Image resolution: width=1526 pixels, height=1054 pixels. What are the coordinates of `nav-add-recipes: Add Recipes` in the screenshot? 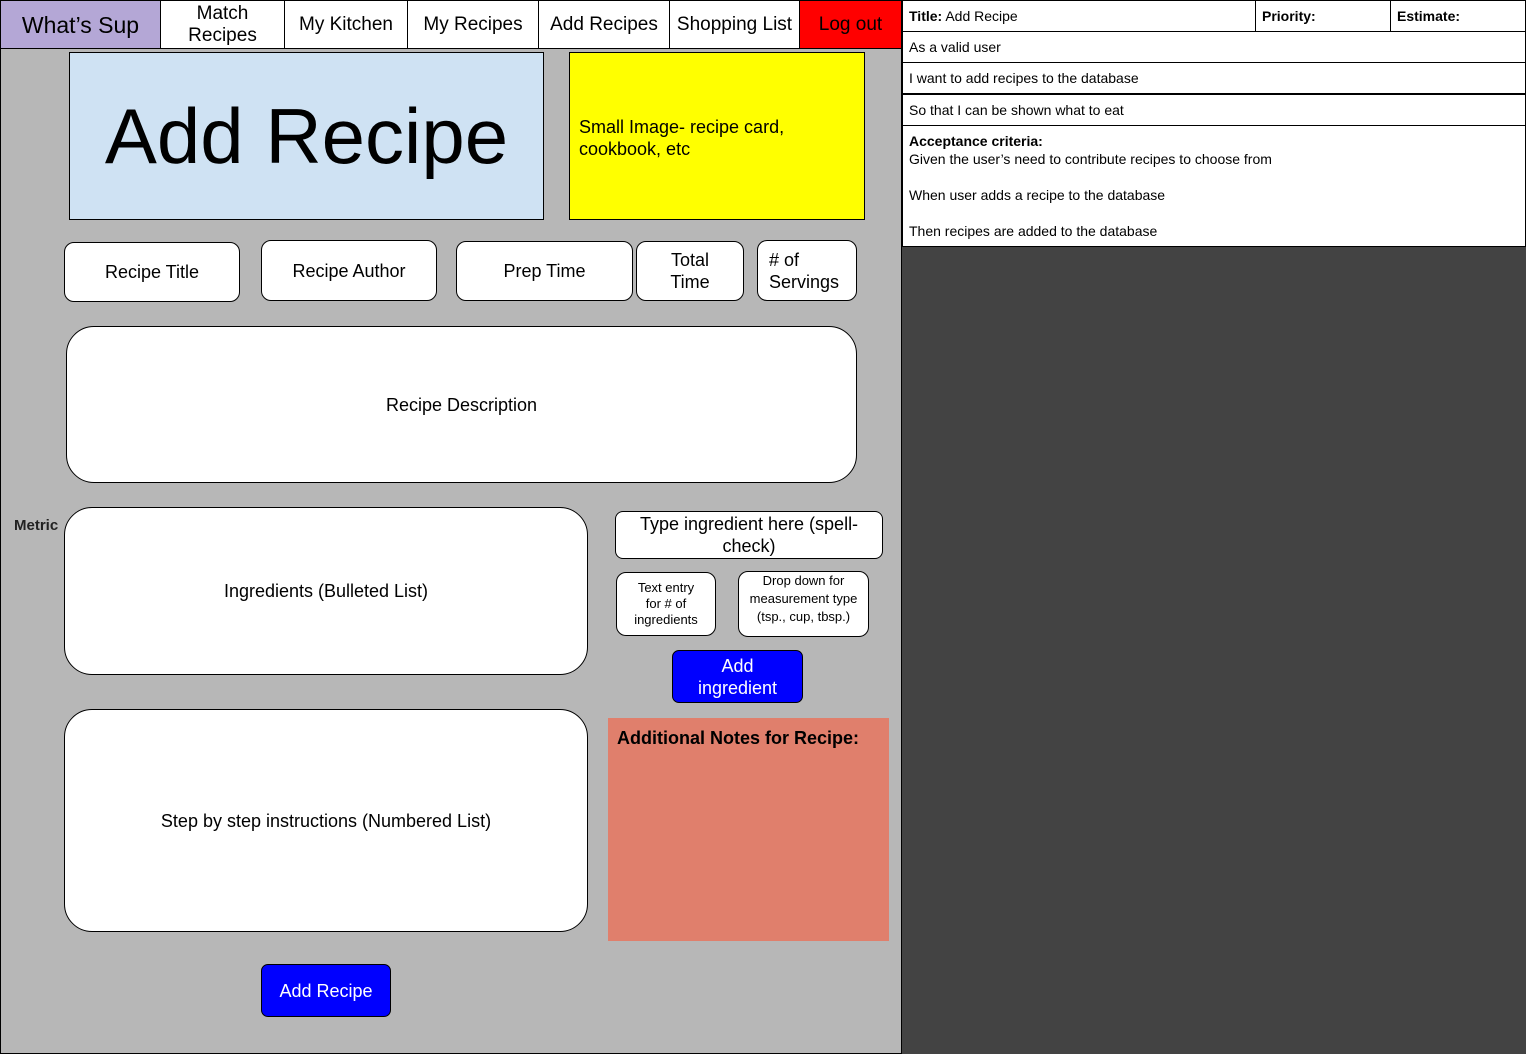 It's located at (604, 24).